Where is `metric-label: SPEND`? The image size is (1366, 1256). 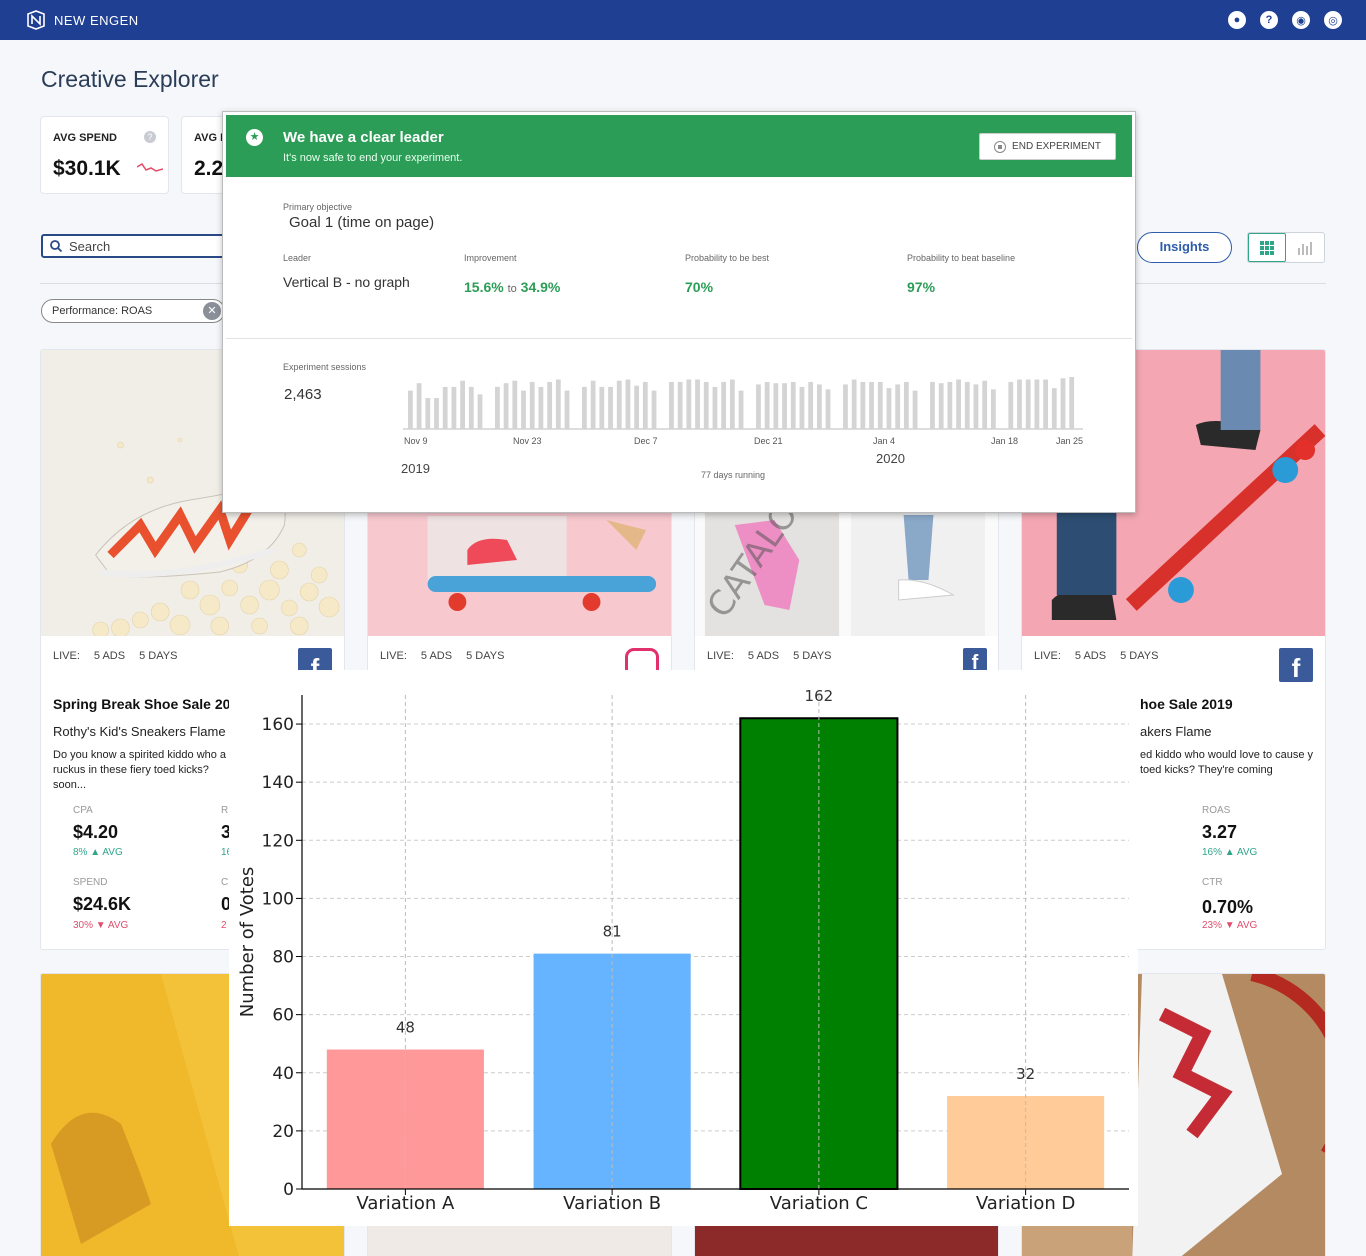 metric-label: SPEND is located at coordinates (90, 882).